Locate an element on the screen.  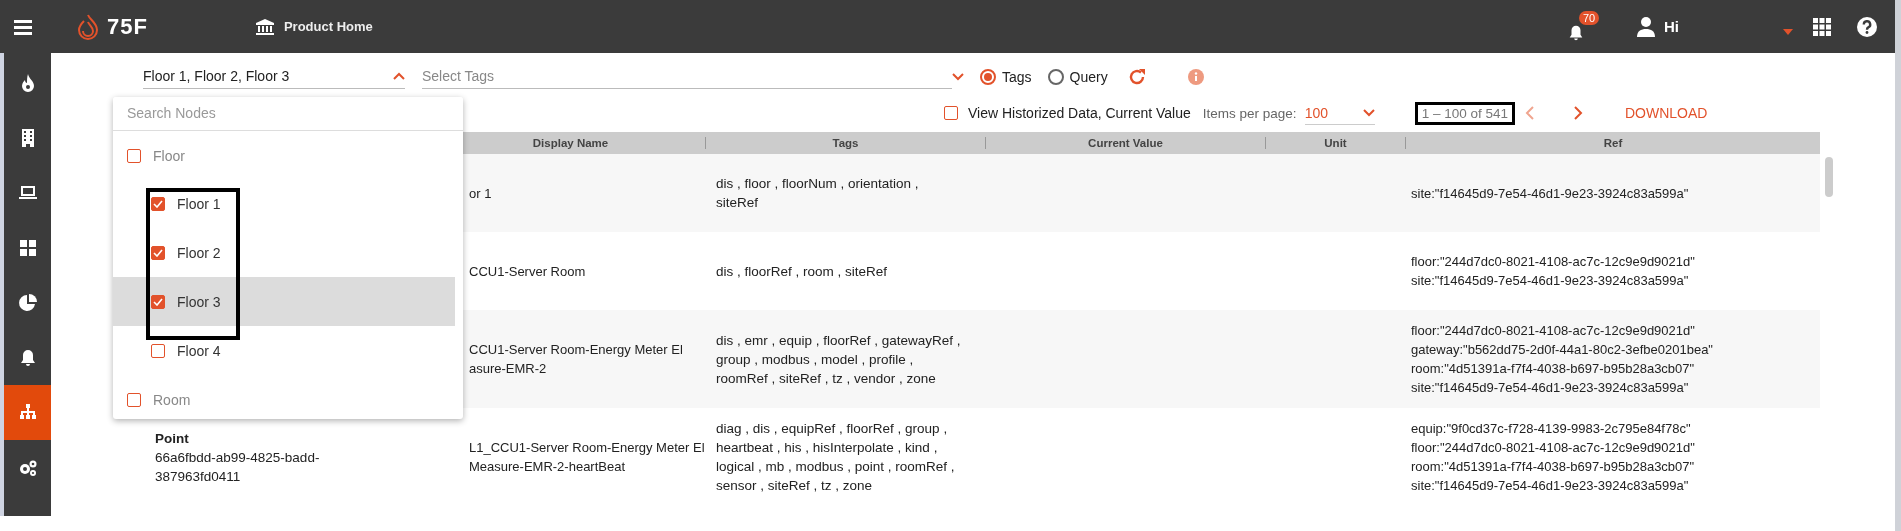
scrollbar-thumb is located at coordinates (1829, 177).